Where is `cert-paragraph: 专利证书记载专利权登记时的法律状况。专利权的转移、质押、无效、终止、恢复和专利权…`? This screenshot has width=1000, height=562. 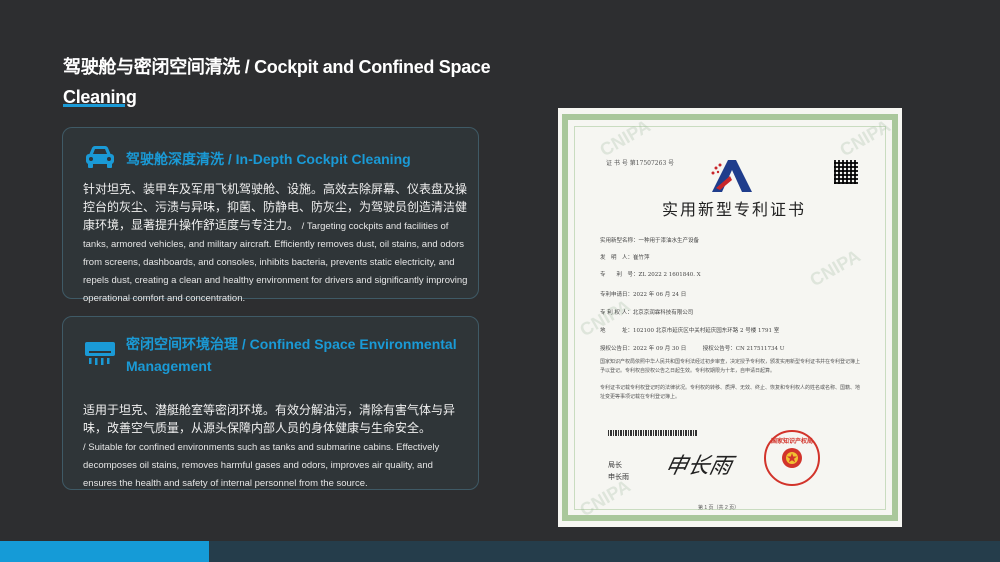
cert-paragraph: 专利证书记载专利权登记时的法律状况。专利权的转移、质押、无效、终止、恢复和专利权… is located at coordinates (730, 392).